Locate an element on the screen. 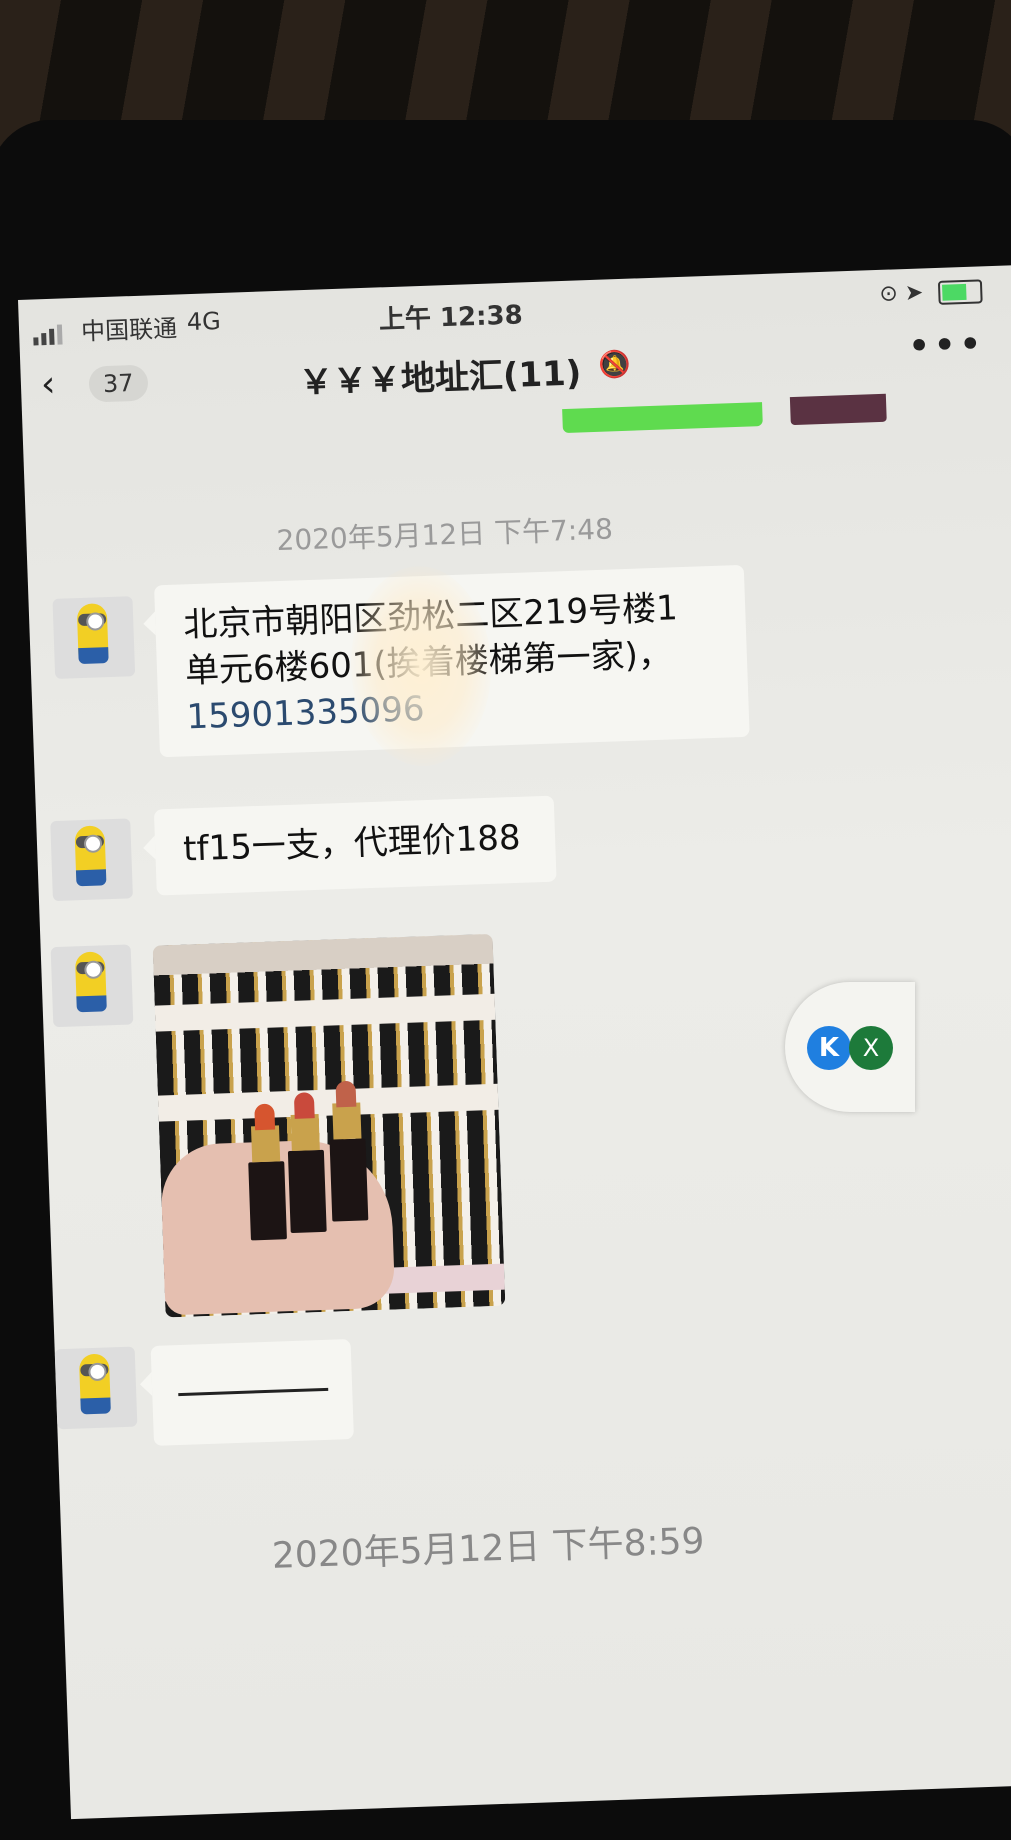  battery-fill is located at coordinates (954, 292).